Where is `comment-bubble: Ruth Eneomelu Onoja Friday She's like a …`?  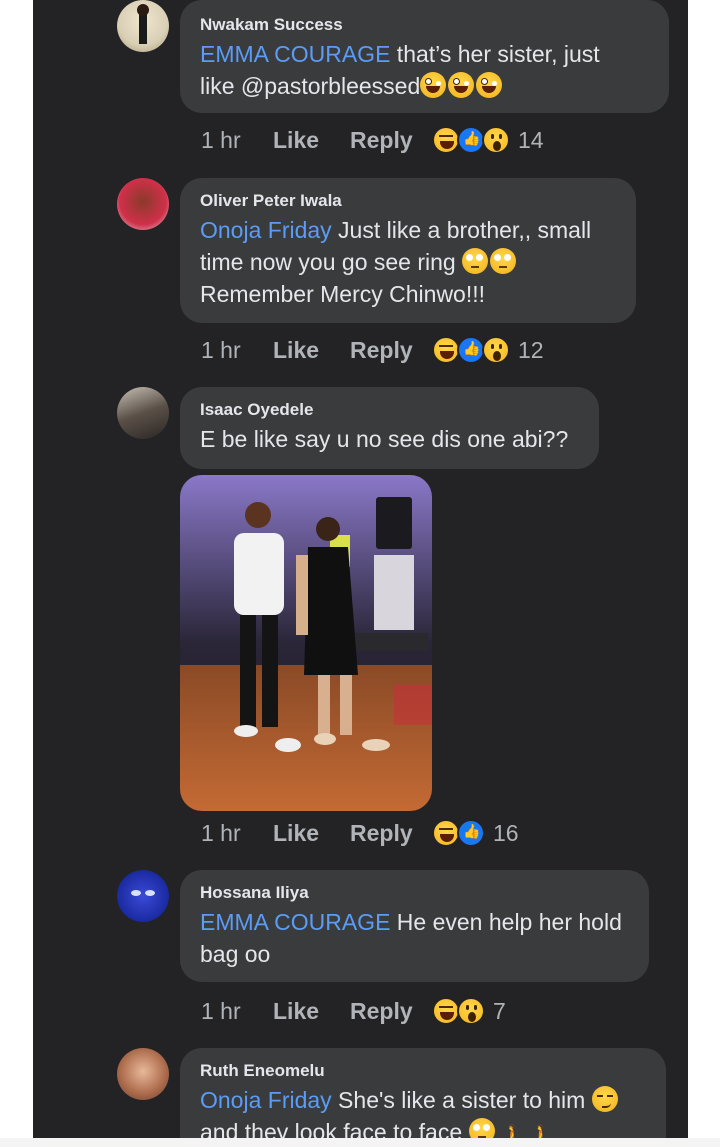 comment-bubble: Ruth Eneomelu Onoja Friday She's like a … is located at coordinates (423, 1097).